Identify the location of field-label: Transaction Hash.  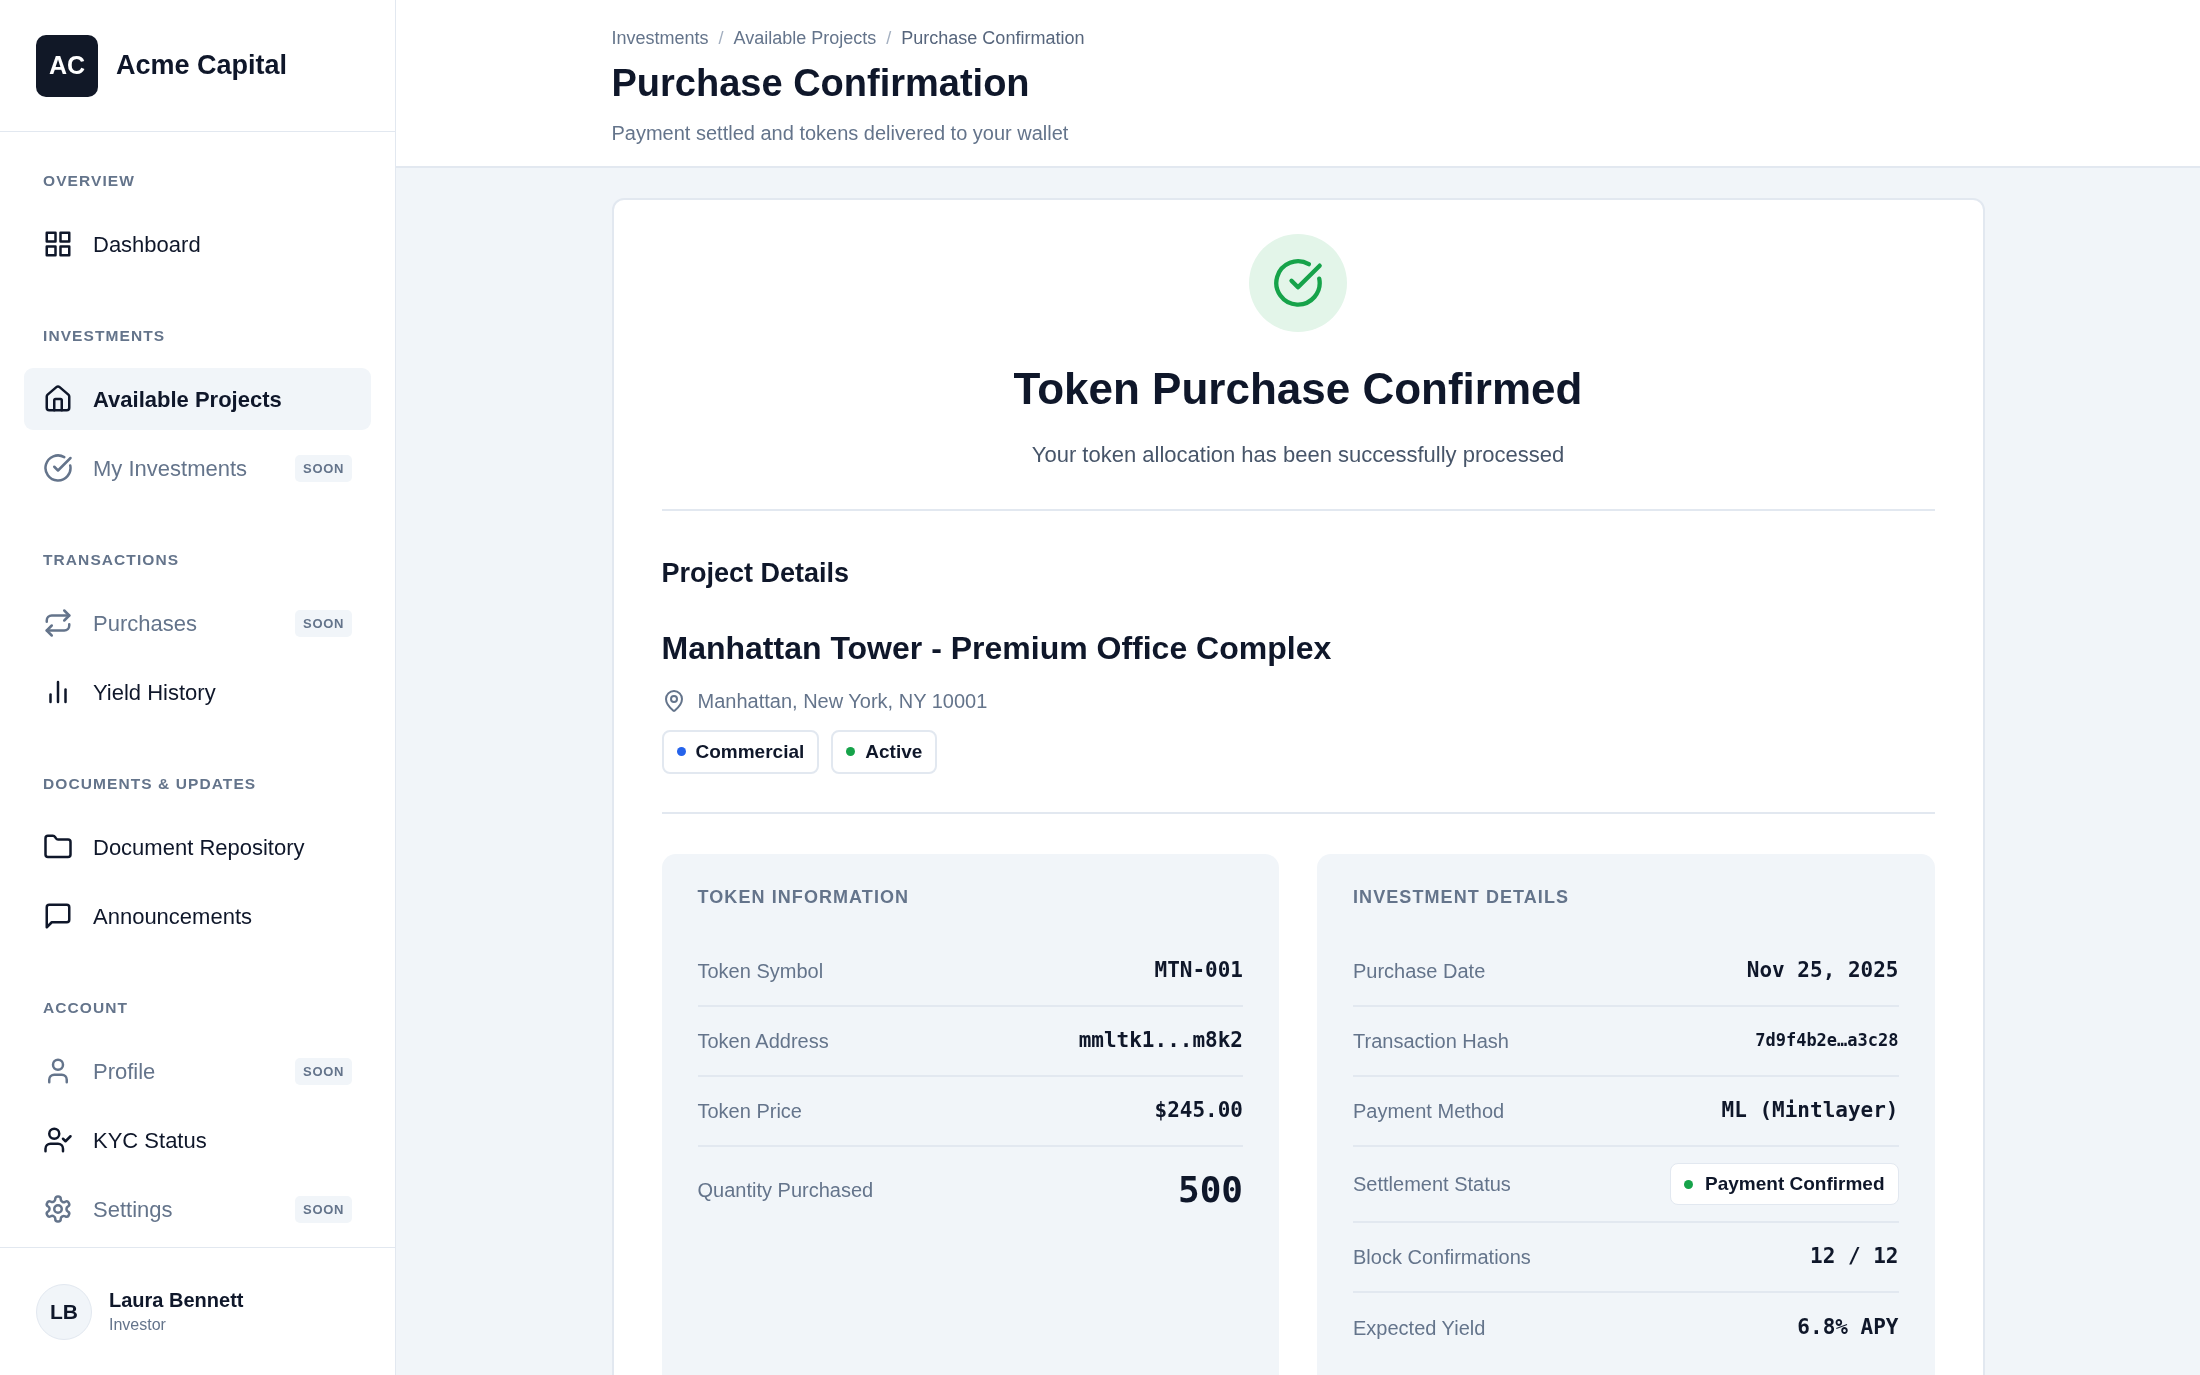
(1431, 1041).